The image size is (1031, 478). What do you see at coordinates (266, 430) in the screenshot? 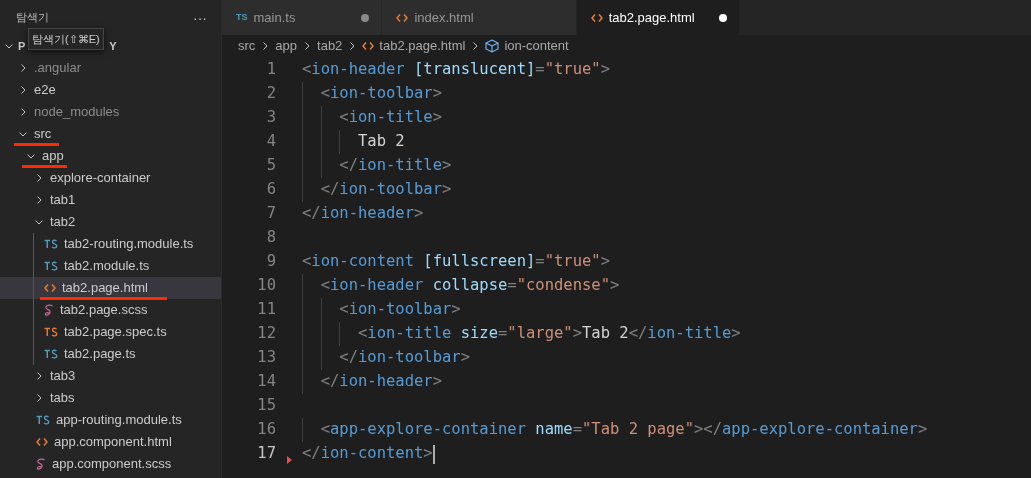
I see `line-number: 16` at bounding box center [266, 430].